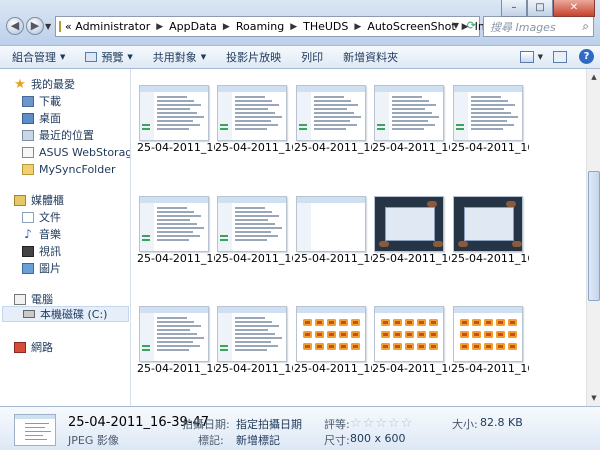 This screenshot has width=600, height=450. What do you see at coordinates (586, 56) in the screenshot?
I see `help-icon: ?` at bounding box center [586, 56].